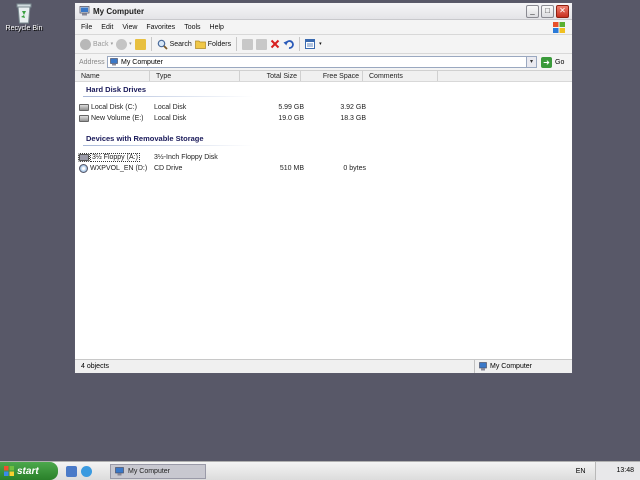 This screenshot has width=640, height=480. I want to click on go-label: Go, so click(560, 62).